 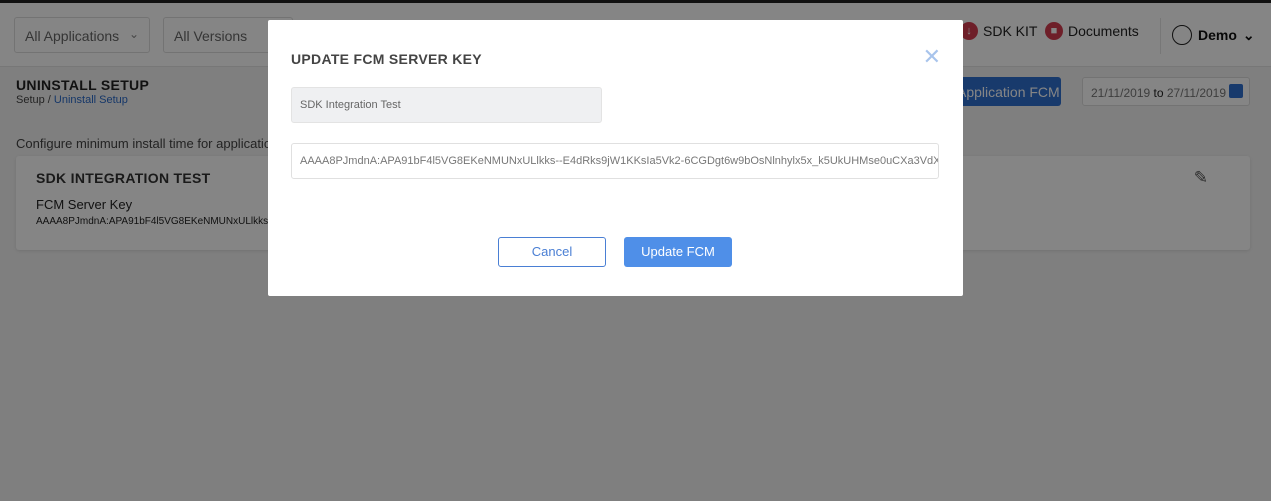 I want to click on cancel-button: Cancel, so click(x=552, y=252).